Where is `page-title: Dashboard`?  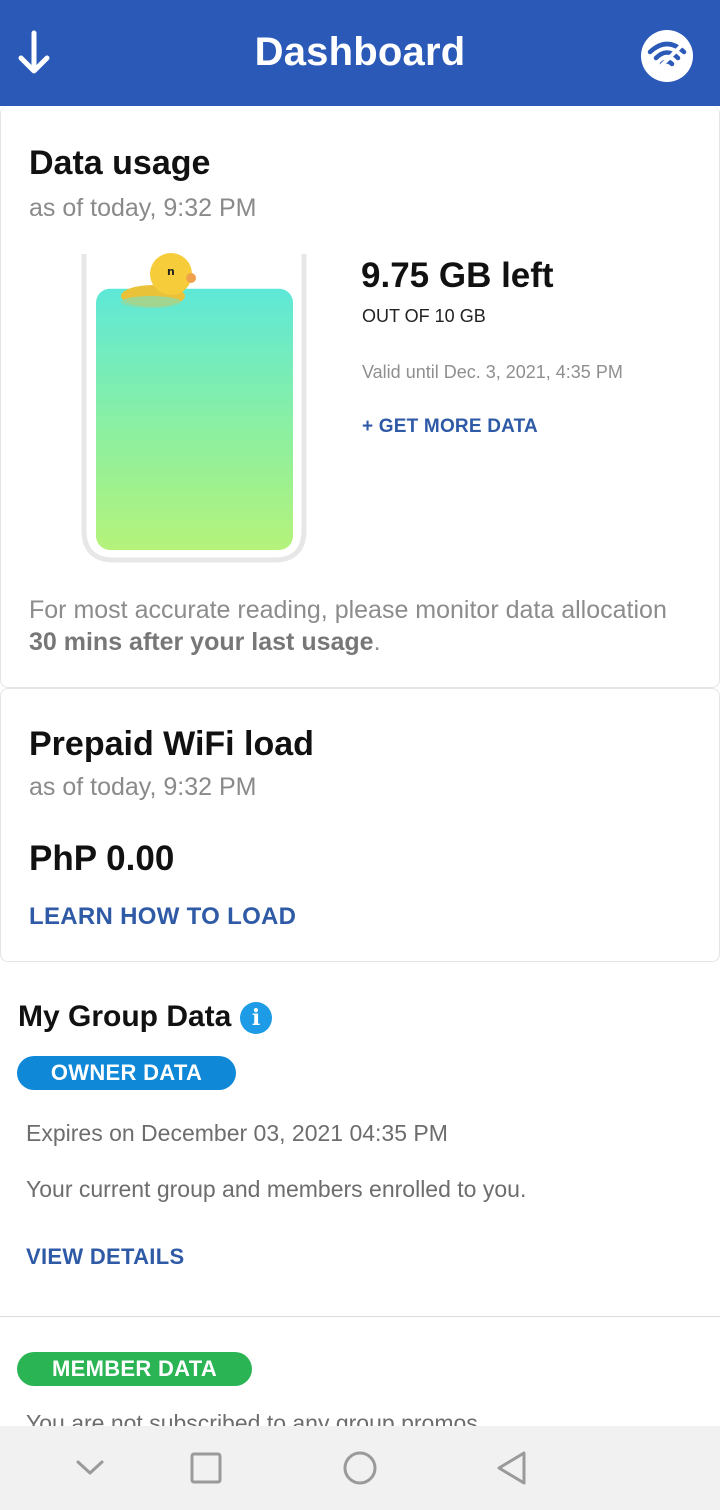 page-title: Dashboard is located at coordinates (360, 52).